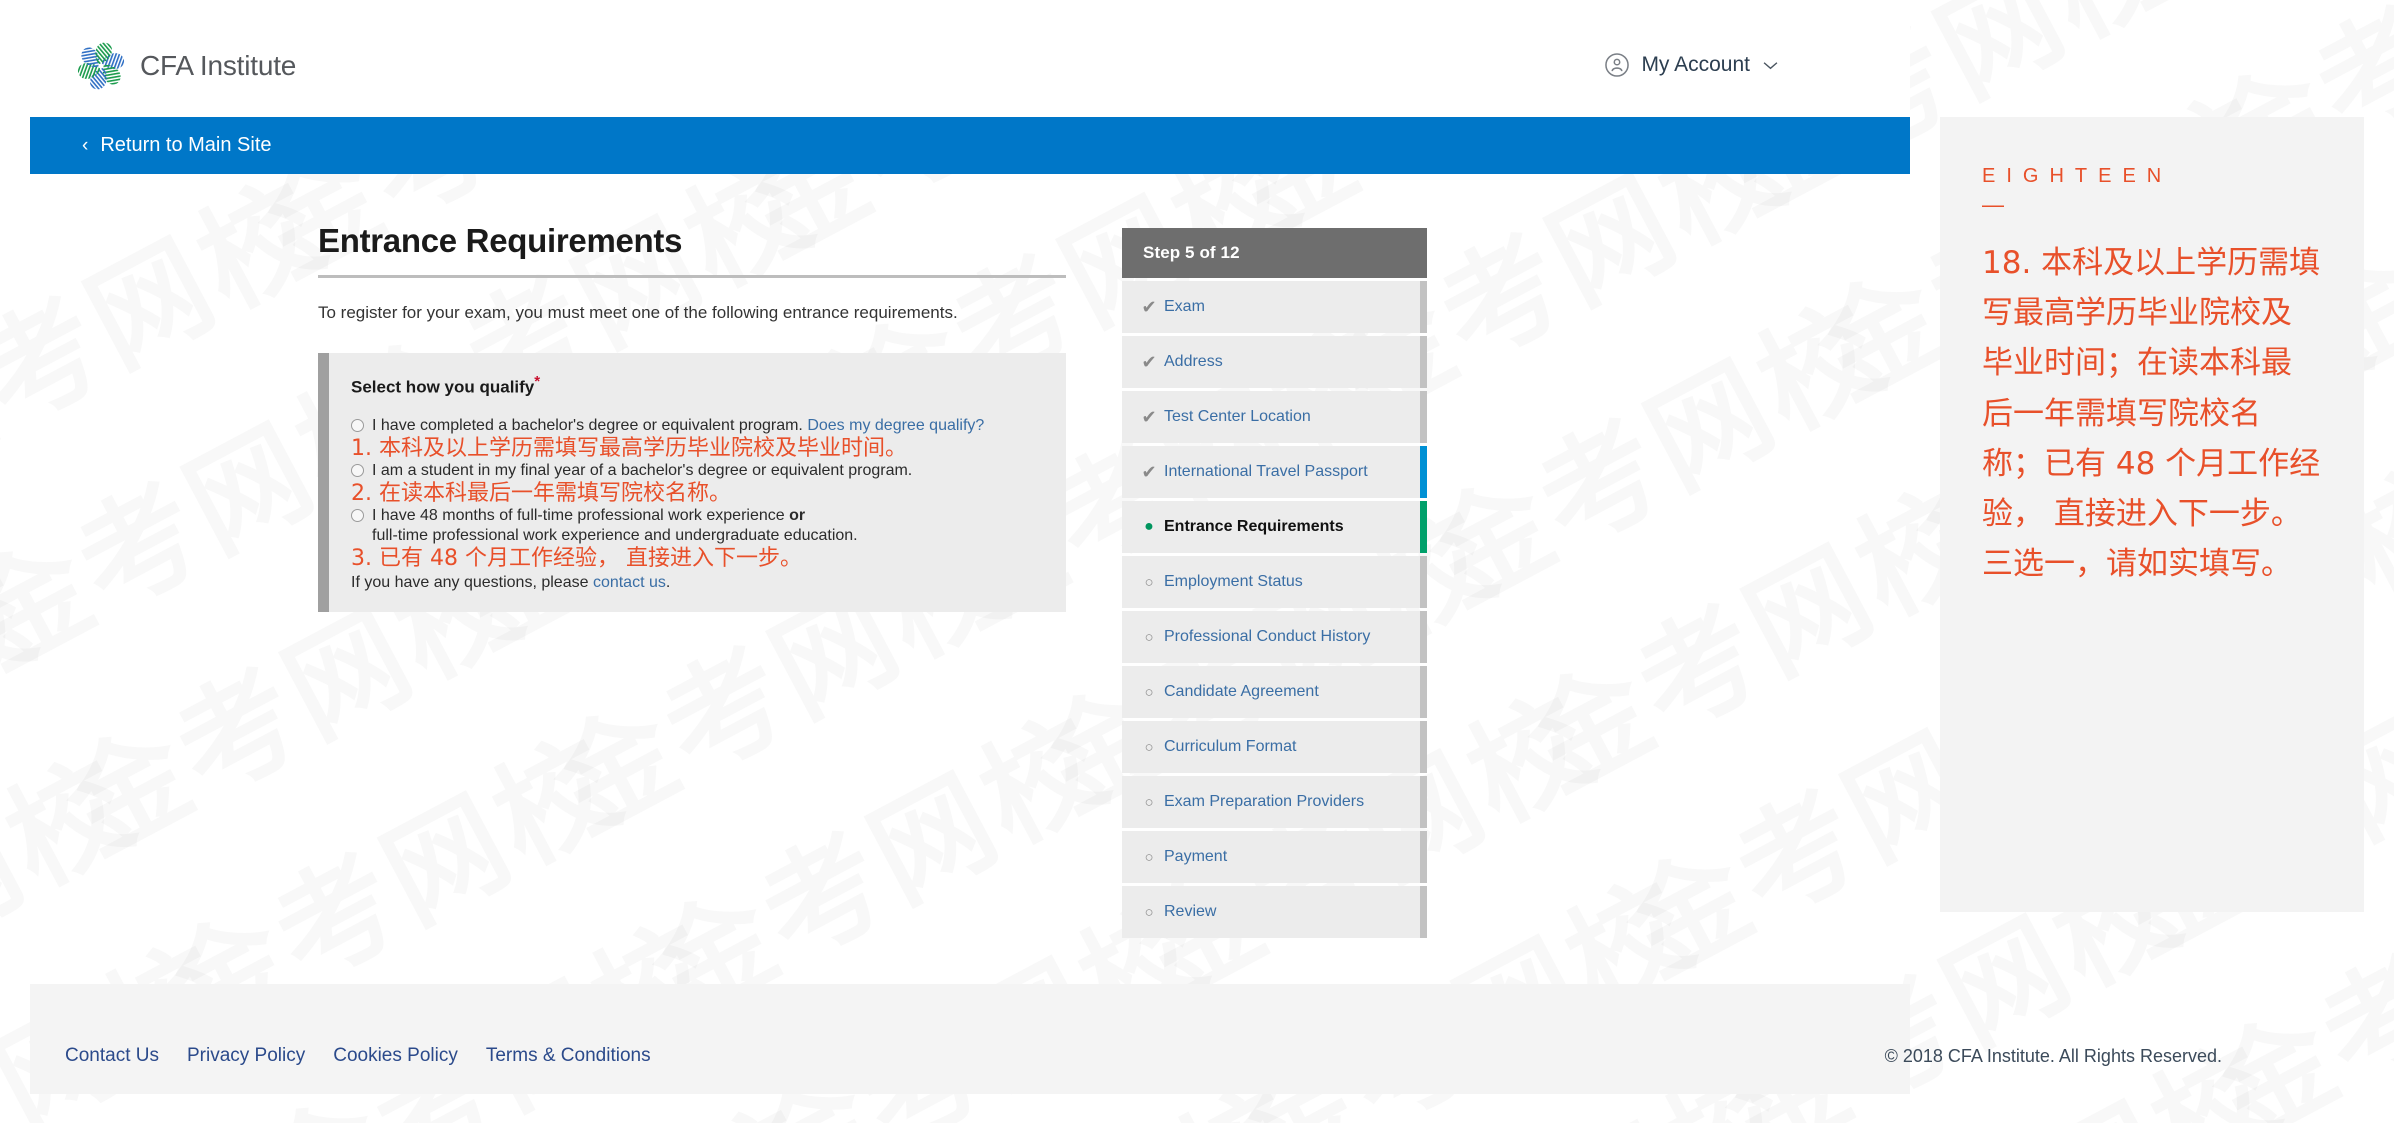  I want to click on my-account-menu: My Account, so click(1691, 65).